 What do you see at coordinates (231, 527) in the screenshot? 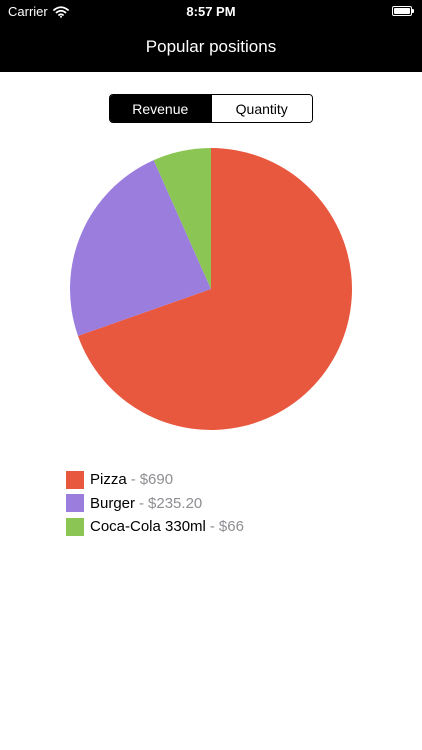
I see `legend-value: $66` at bounding box center [231, 527].